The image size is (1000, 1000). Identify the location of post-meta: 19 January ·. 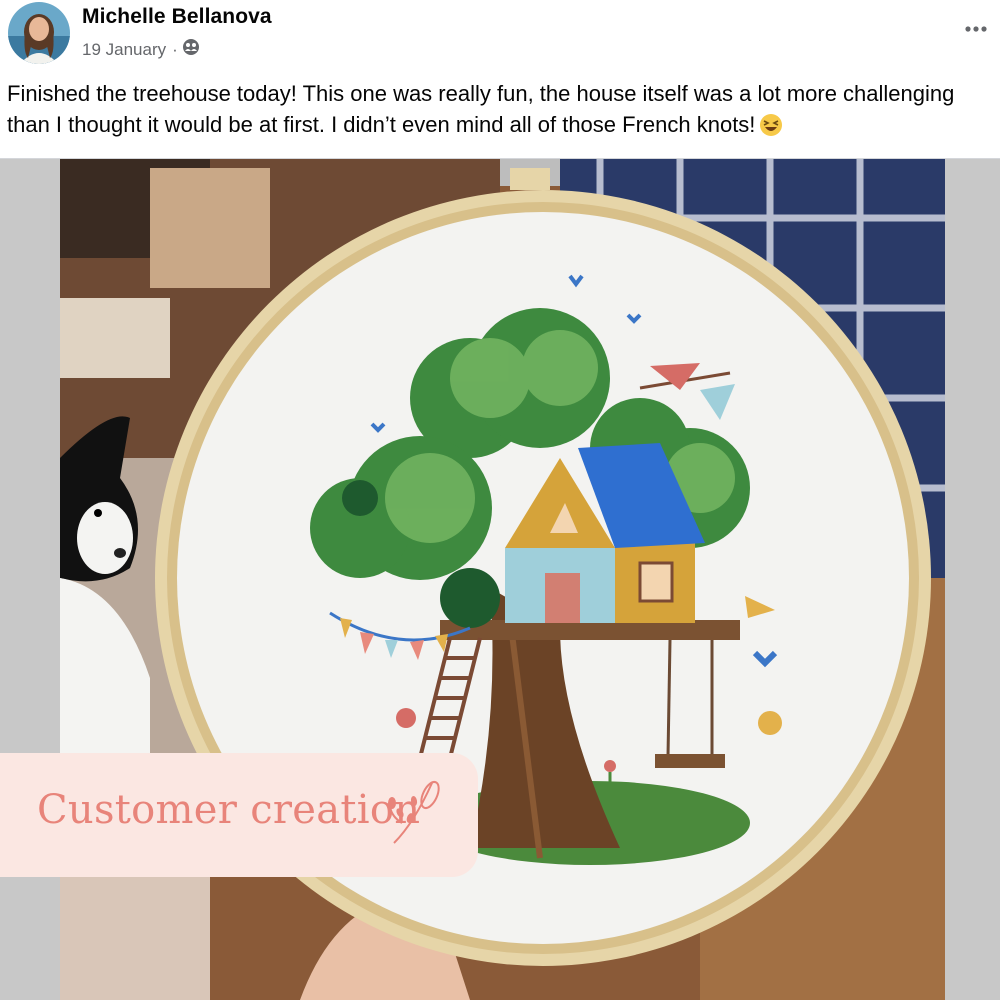
(141, 49).